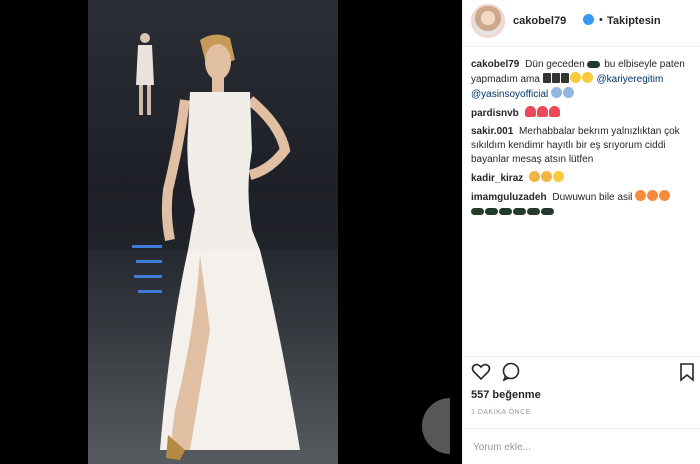 This screenshot has height=464, width=700. I want to click on comment-username: sakir.001, so click(492, 131).